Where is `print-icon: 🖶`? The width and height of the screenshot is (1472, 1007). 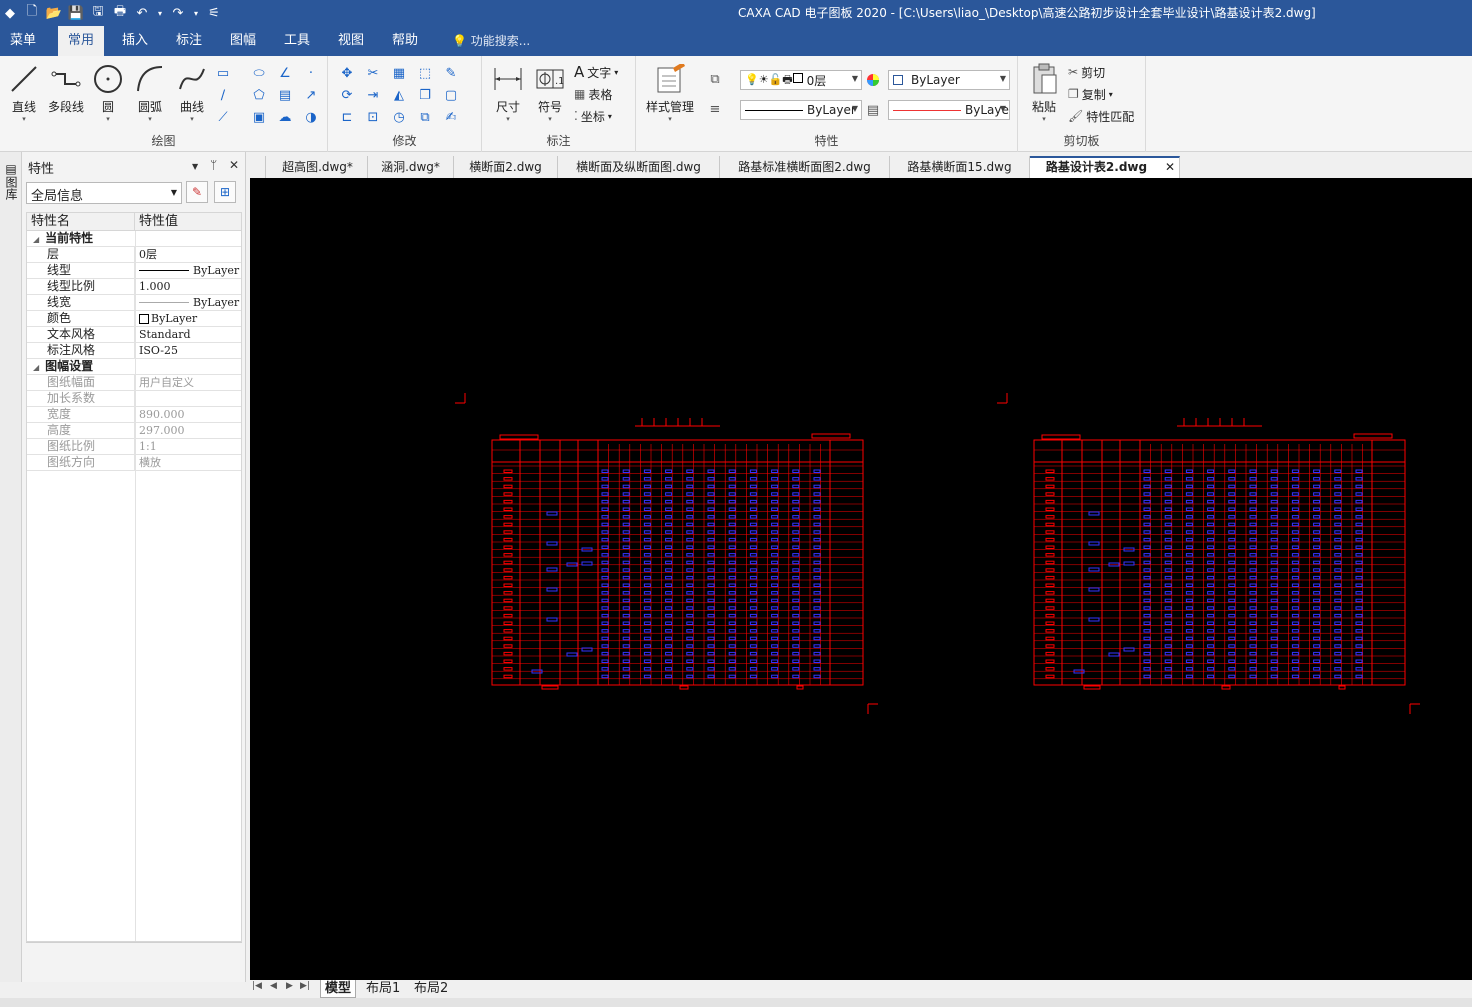 print-icon: 🖶 is located at coordinates (120, 12).